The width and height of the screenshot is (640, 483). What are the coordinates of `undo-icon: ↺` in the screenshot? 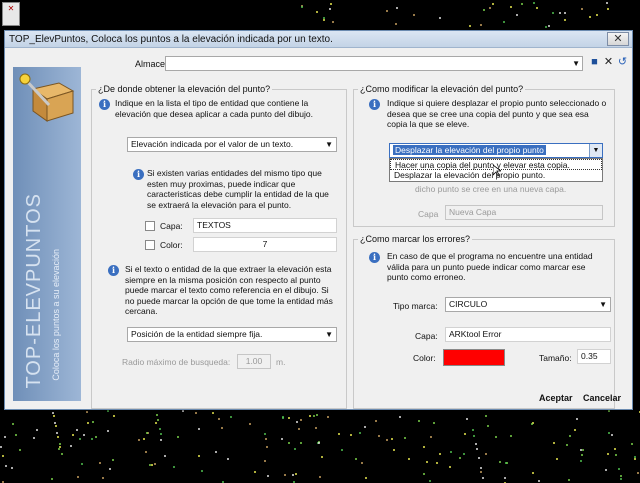 It's located at (622, 63).